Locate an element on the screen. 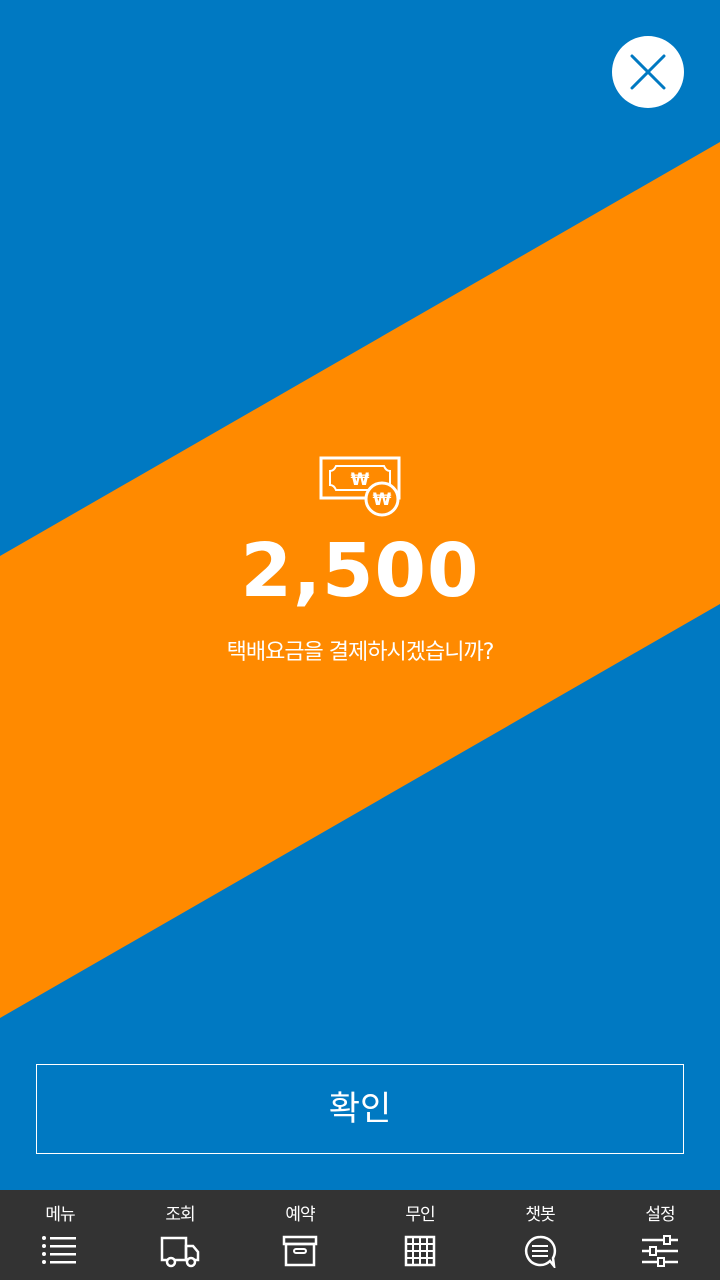 The height and width of the screenshot is (1280, 720). chat-bubble-icon is located at coordinates (540, 1251).